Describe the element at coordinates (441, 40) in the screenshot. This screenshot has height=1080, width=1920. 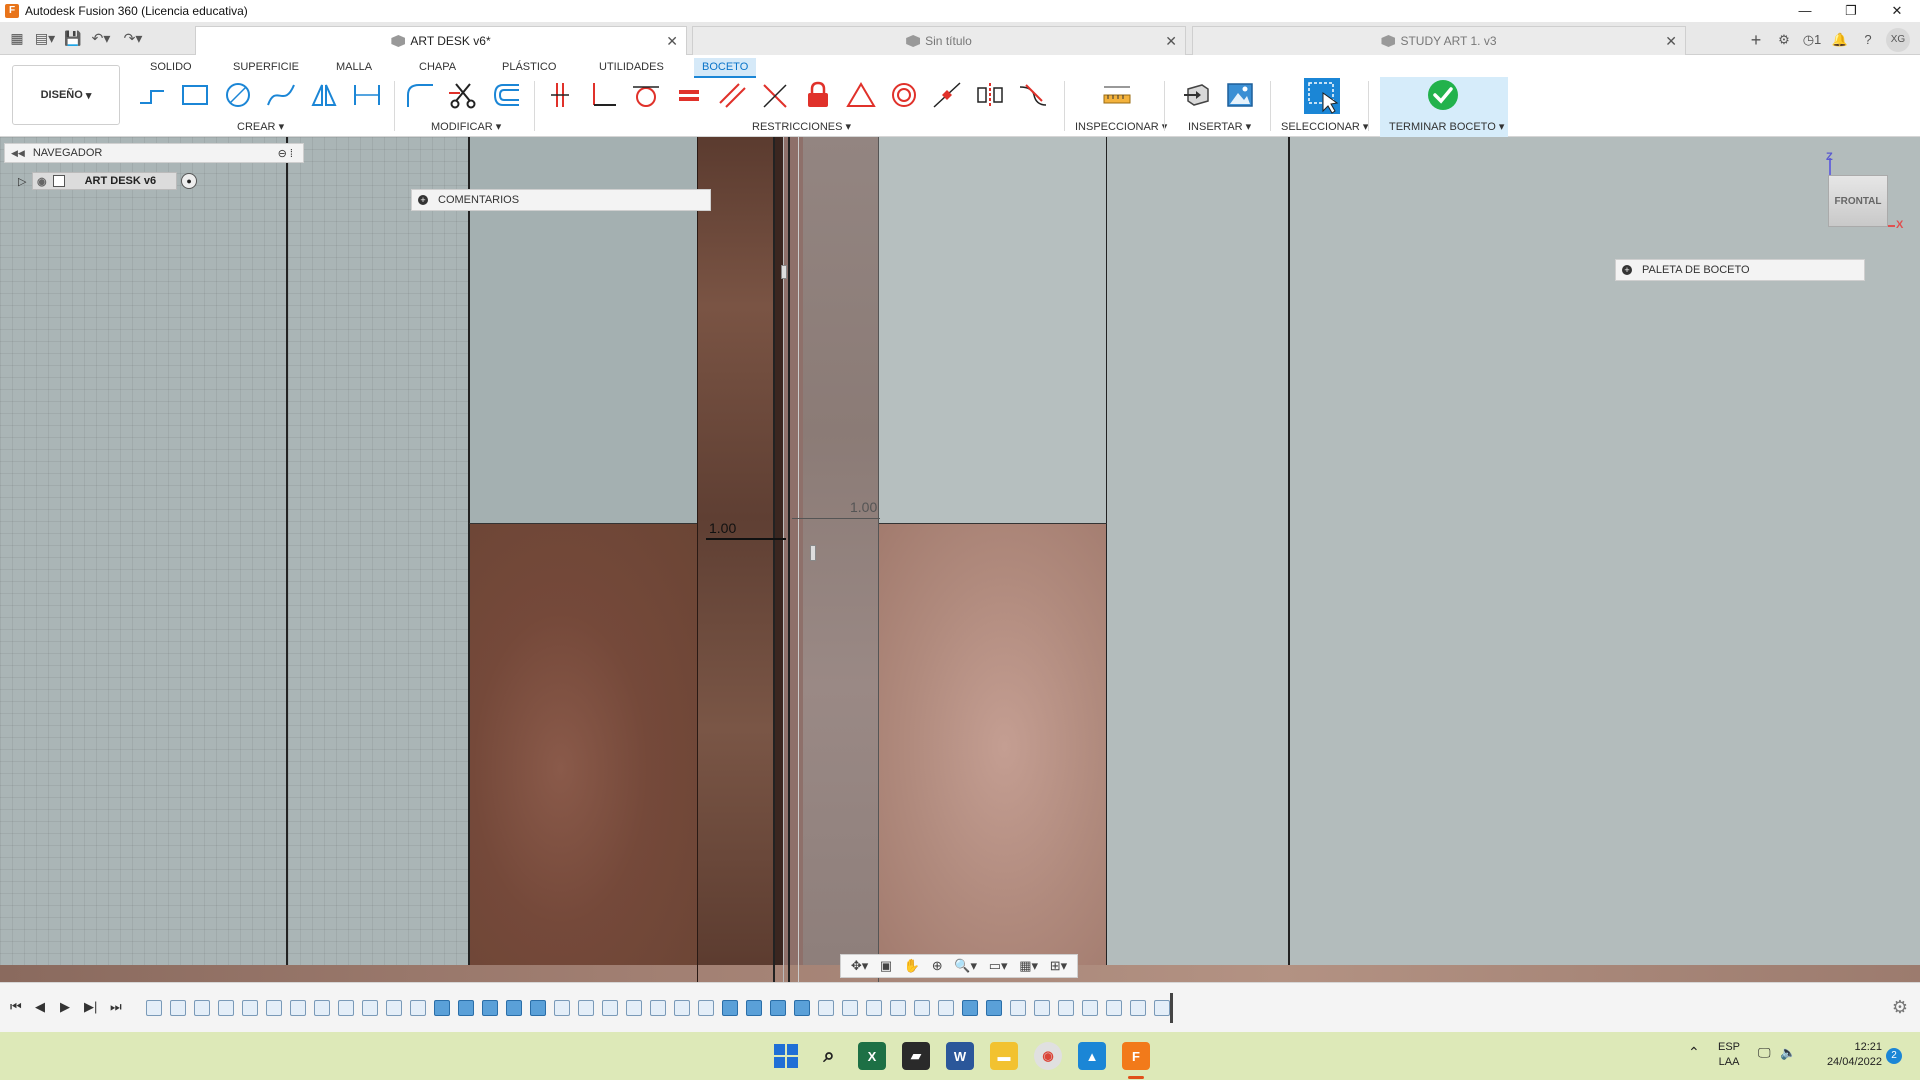
I see `tab-art-desk-v6: ART DESK v6* ✕` at that location.